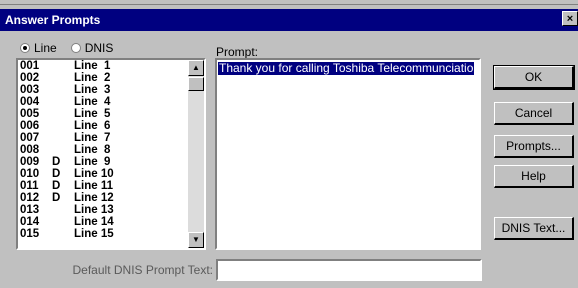  I want to click on list-item: 005 Line 5, so click(111, 114).